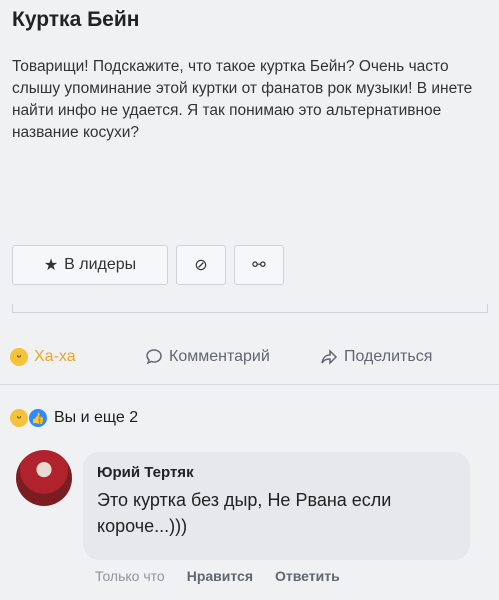  What do you see at coordinates (38, 418) in the screenshot?
I see `like-emoji-icon: 👍` at bounding box center [38, 418].